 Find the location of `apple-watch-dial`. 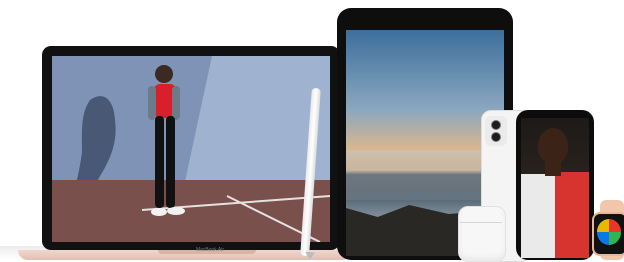

apple-watch-dial is located at coordinates (609, 232).